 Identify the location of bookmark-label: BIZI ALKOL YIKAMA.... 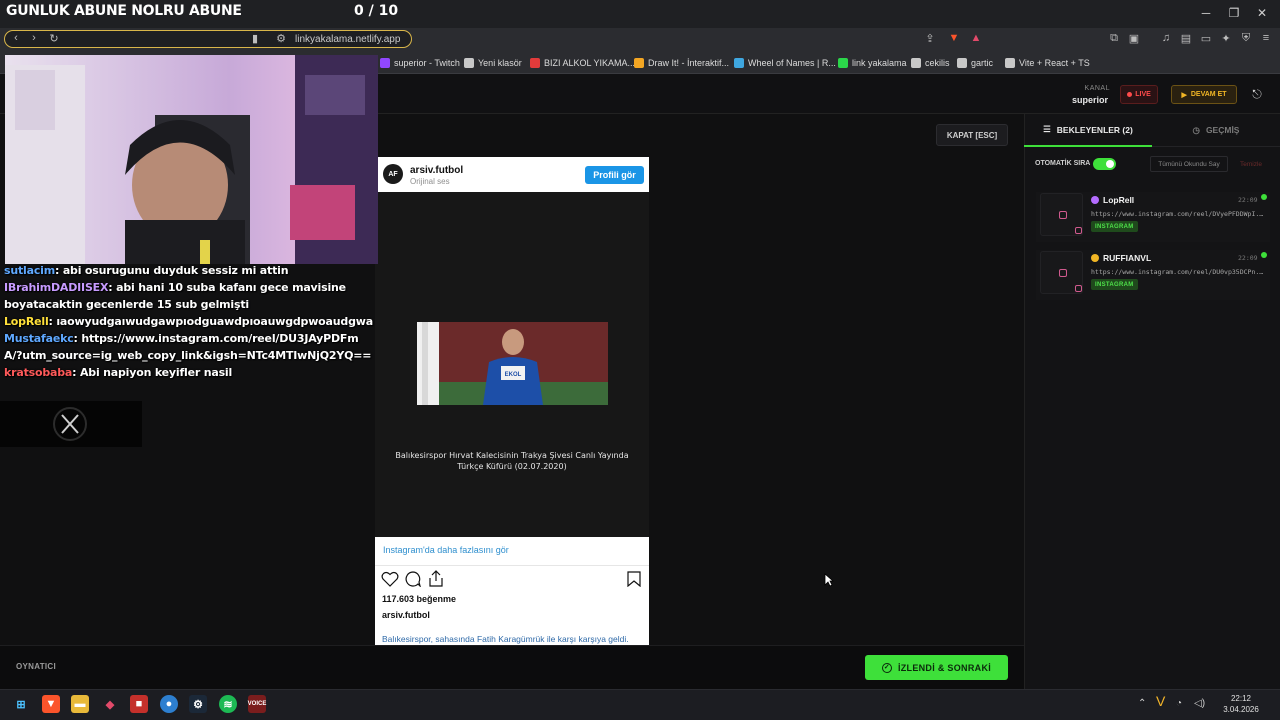
(590, 63).